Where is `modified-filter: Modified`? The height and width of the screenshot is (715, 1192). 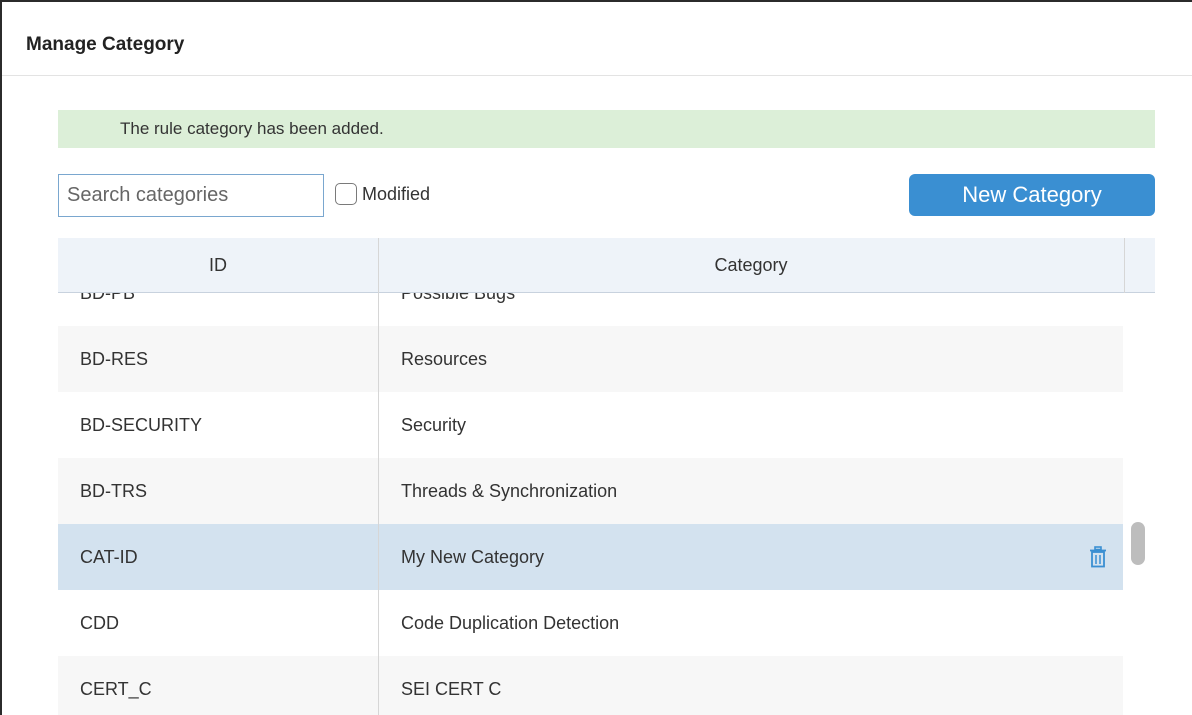
modified-filter: Modified is located at coordinates (382, 194).